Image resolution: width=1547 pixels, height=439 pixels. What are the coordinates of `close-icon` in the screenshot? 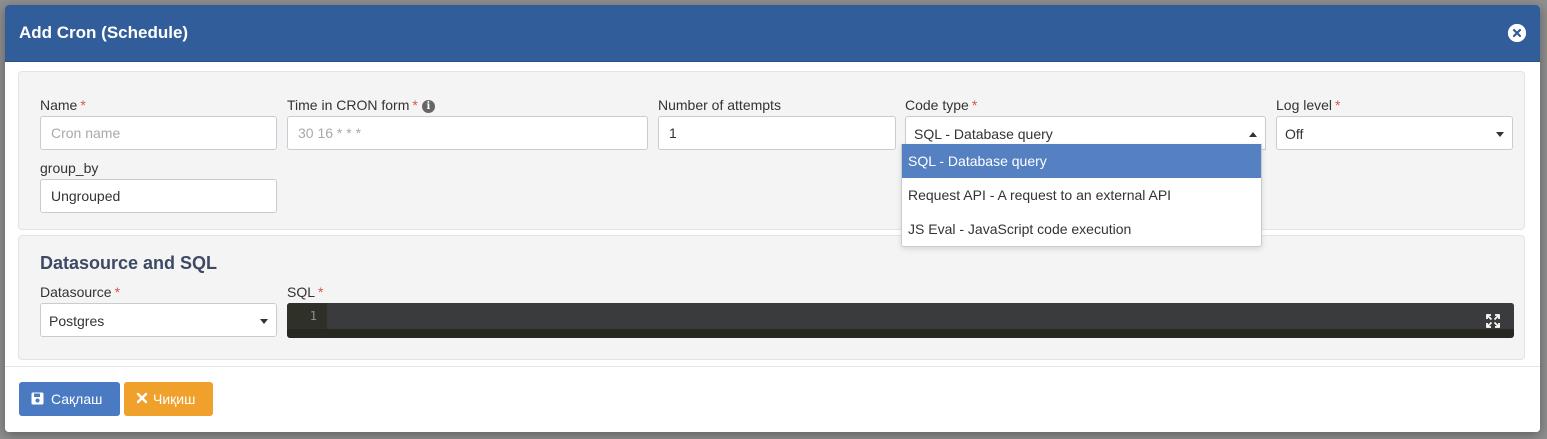 It's located at (1517, 33).